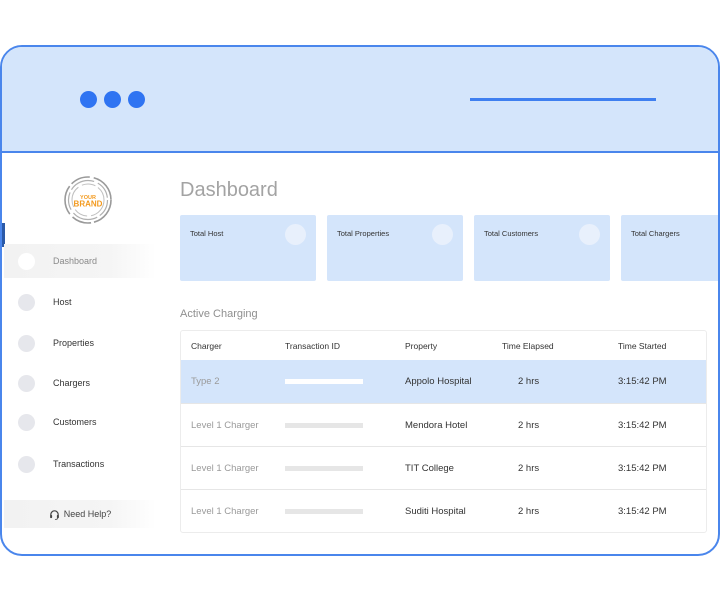 This screenshot has width=720, height=600. What do you see at coordinates (429, 468) in the screenshot?
I see `property-cell: TIT College` at bounding box center [429, 468].